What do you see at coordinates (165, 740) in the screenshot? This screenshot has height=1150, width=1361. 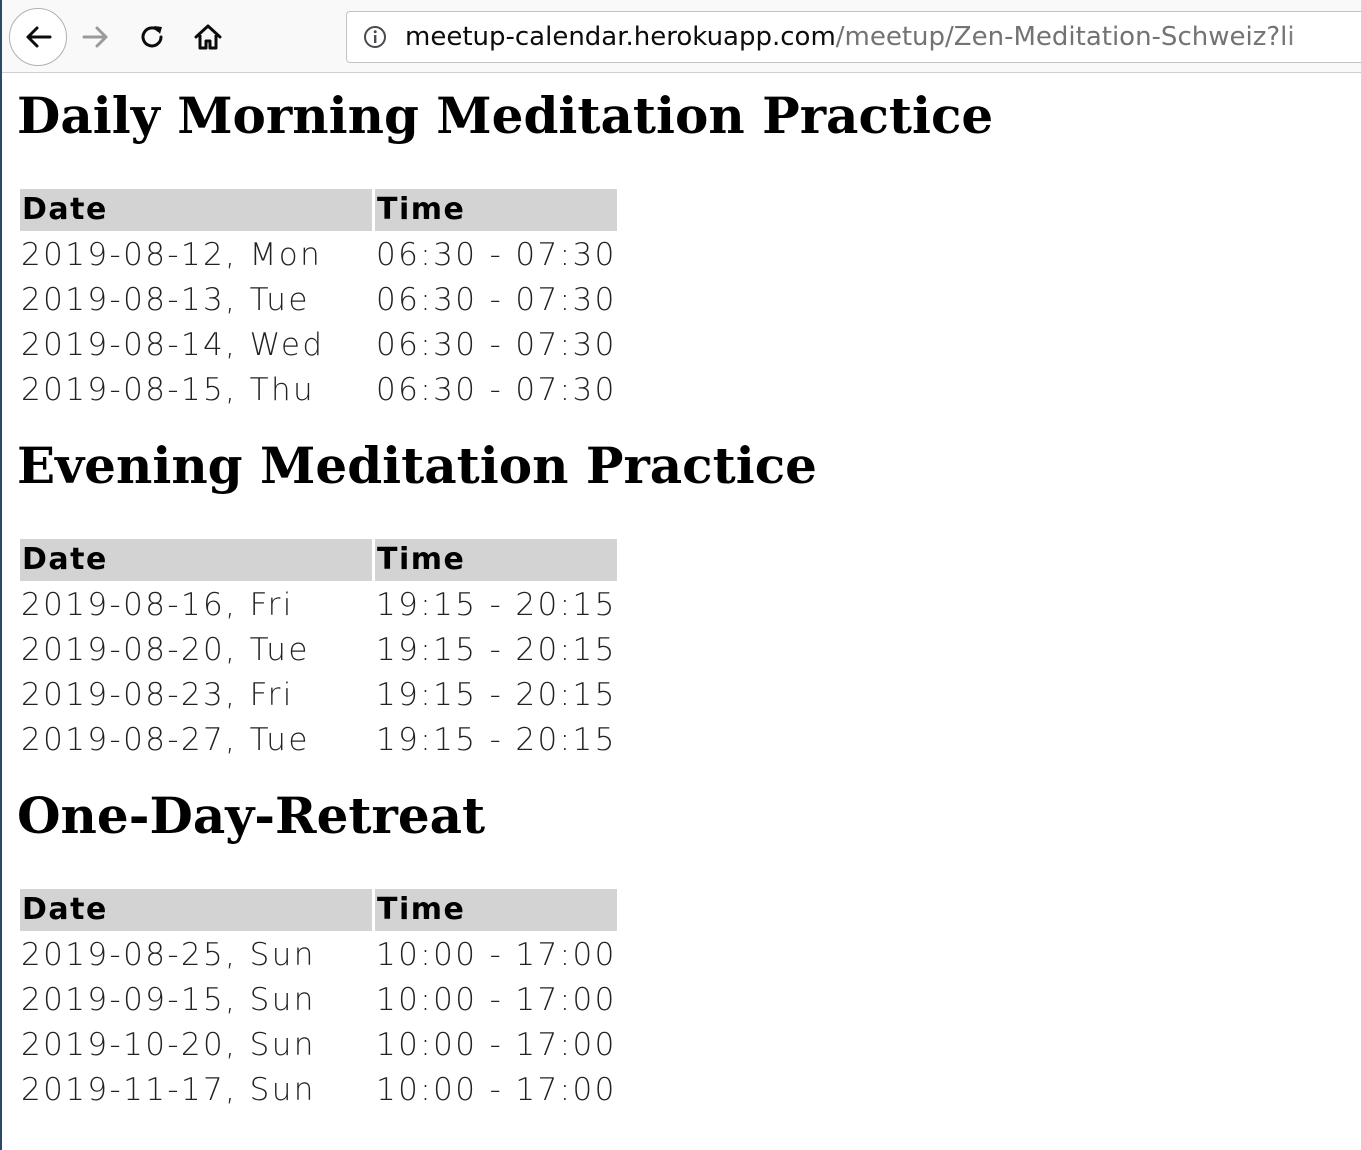 I see `date-cell: 2019-08-27, Tue` at bounding box center [165, 740].